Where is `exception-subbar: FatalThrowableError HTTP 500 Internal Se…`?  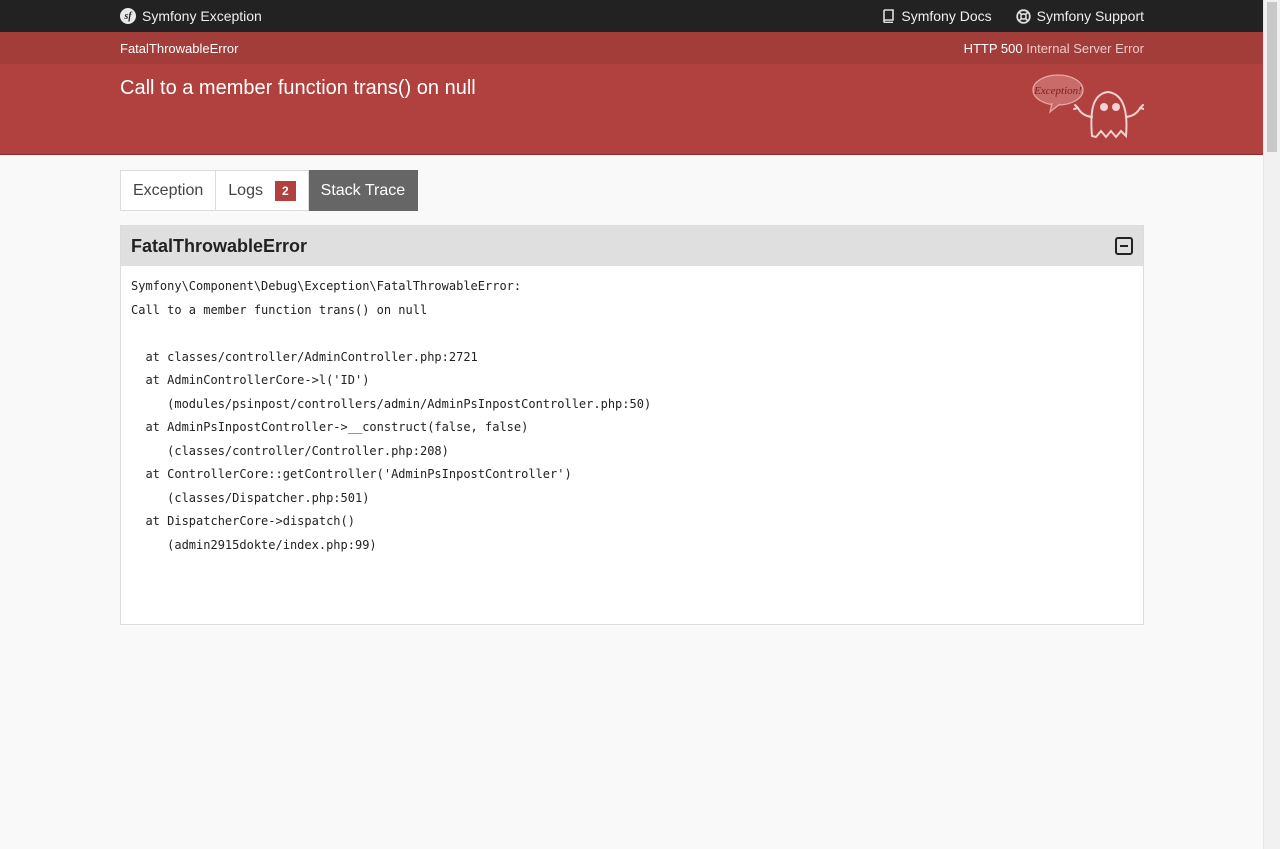 exception-subbar: FatalThrowableError HTTP 500 Internal Se… is located at coordinates (631, 48).